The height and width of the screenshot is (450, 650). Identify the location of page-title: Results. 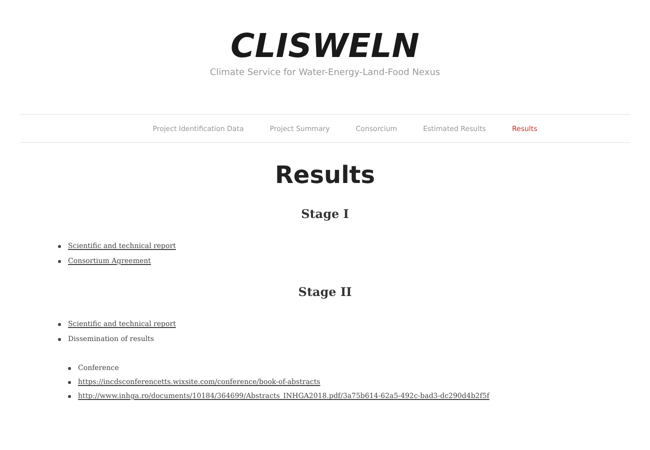
(325, 175).